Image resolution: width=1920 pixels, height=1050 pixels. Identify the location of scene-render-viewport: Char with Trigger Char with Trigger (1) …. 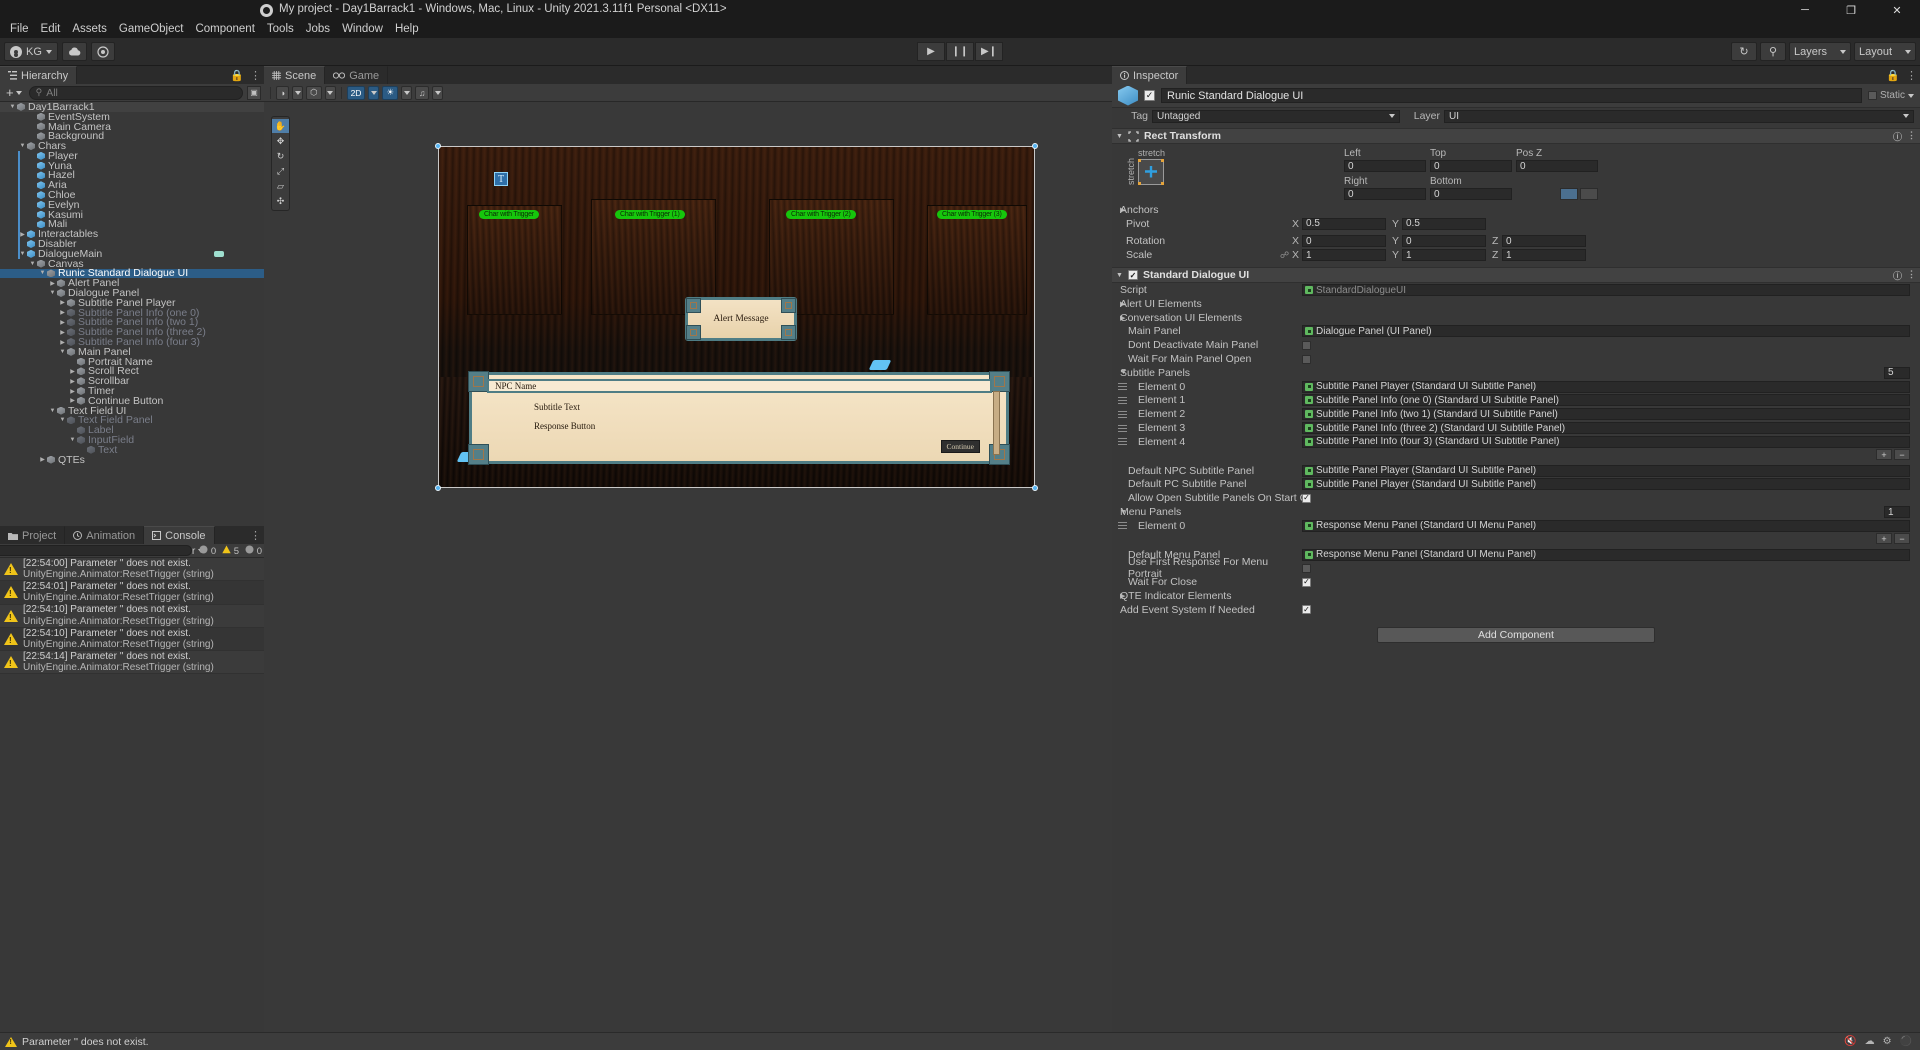
(736, 317).